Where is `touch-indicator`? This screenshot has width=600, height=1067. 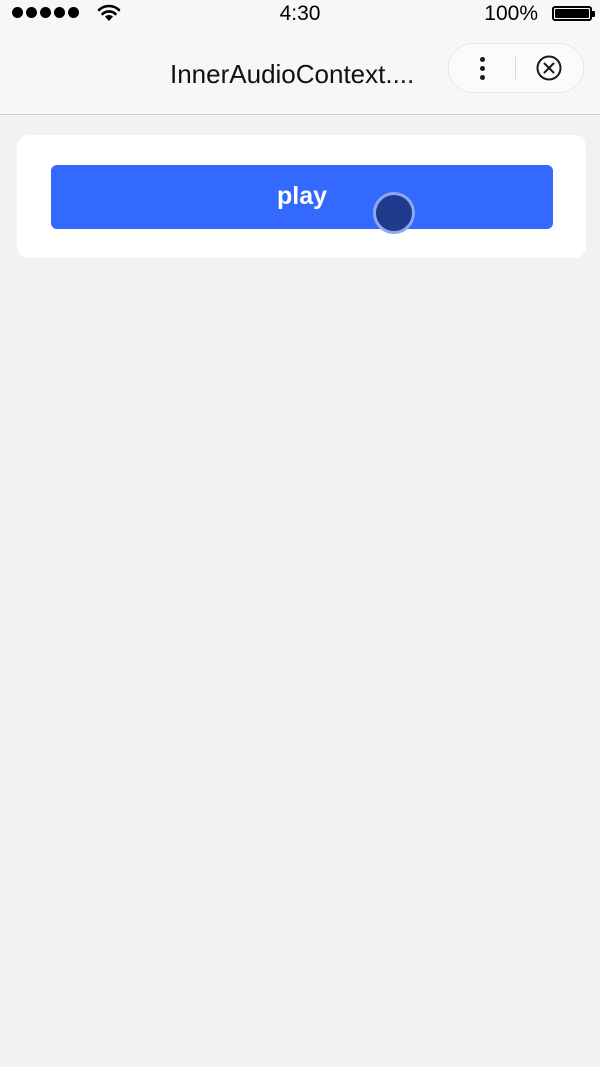 touch-indicator is located at coordinates (394, 213).